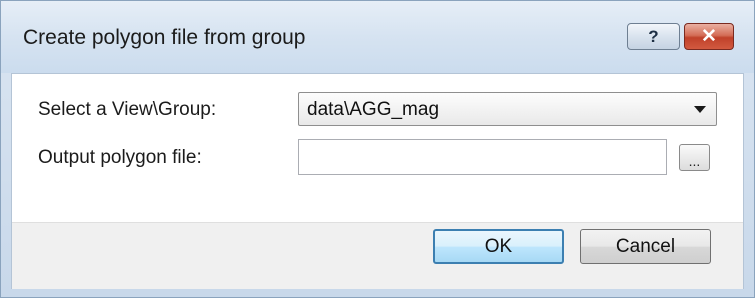 Image resolution: width=755 pixels, height=298 pixels. What do you see at coordinates (373, 109) in the screenshot?
I see `view-group-value: data\AGG_mag` at bounding box center [373, 109].